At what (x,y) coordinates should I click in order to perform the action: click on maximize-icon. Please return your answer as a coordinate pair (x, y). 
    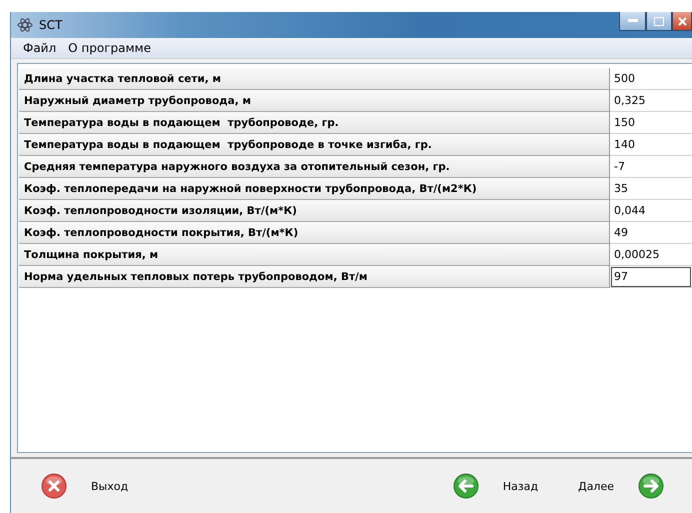
    Looking at the image, I should click on (659, 21).